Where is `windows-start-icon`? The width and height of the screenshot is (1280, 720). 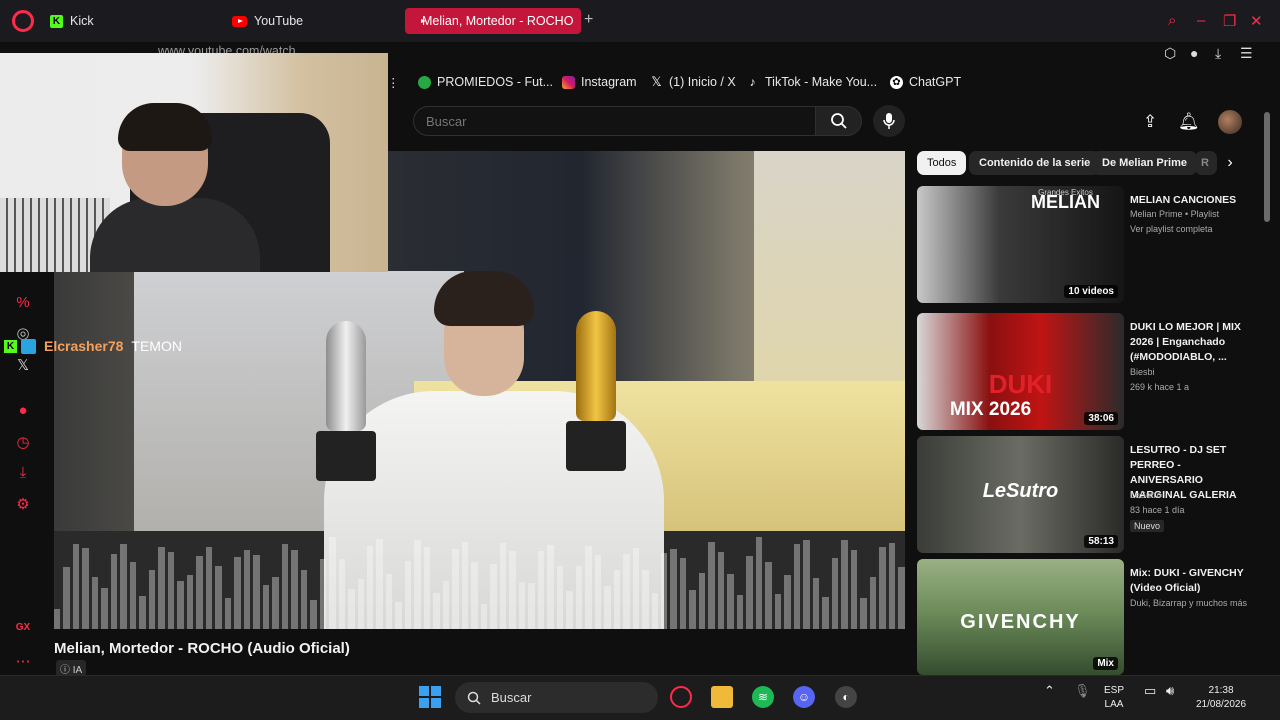 windows-start-icon is located at coordinates (430, 697).